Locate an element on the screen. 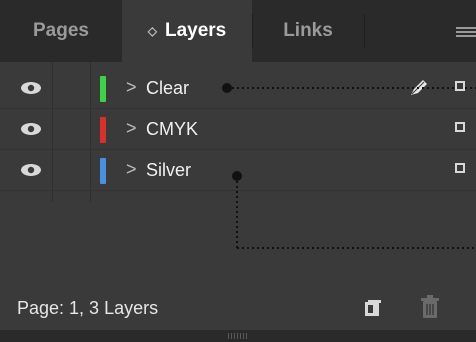  tab-links: Links is located at coordinates (308, 31).